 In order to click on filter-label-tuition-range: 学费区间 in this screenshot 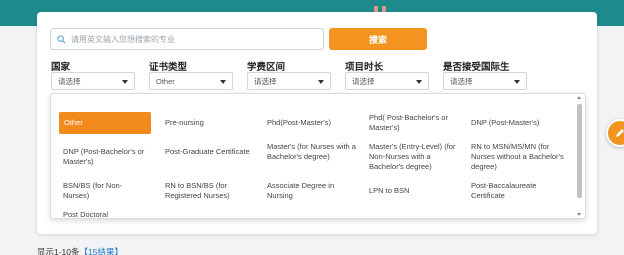, I will do `click(266, 67)`.